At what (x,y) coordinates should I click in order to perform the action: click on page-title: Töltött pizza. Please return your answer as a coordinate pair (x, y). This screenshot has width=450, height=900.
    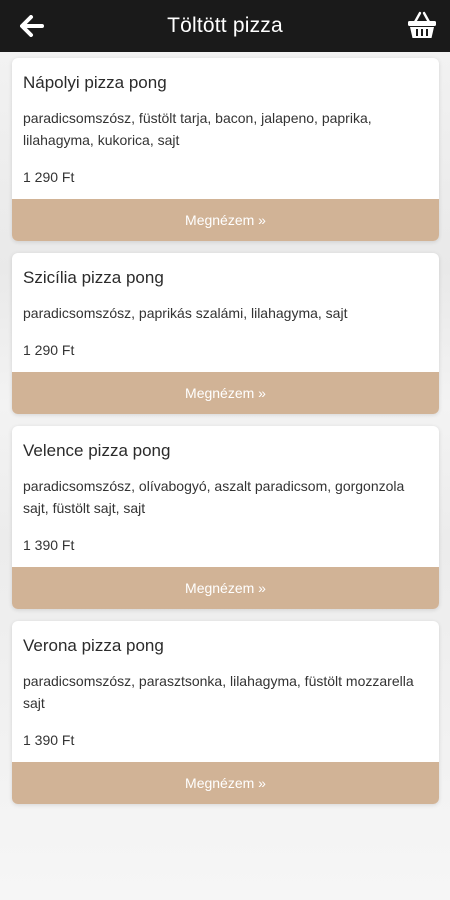
    Looking at the image, I should click on (225, 25).